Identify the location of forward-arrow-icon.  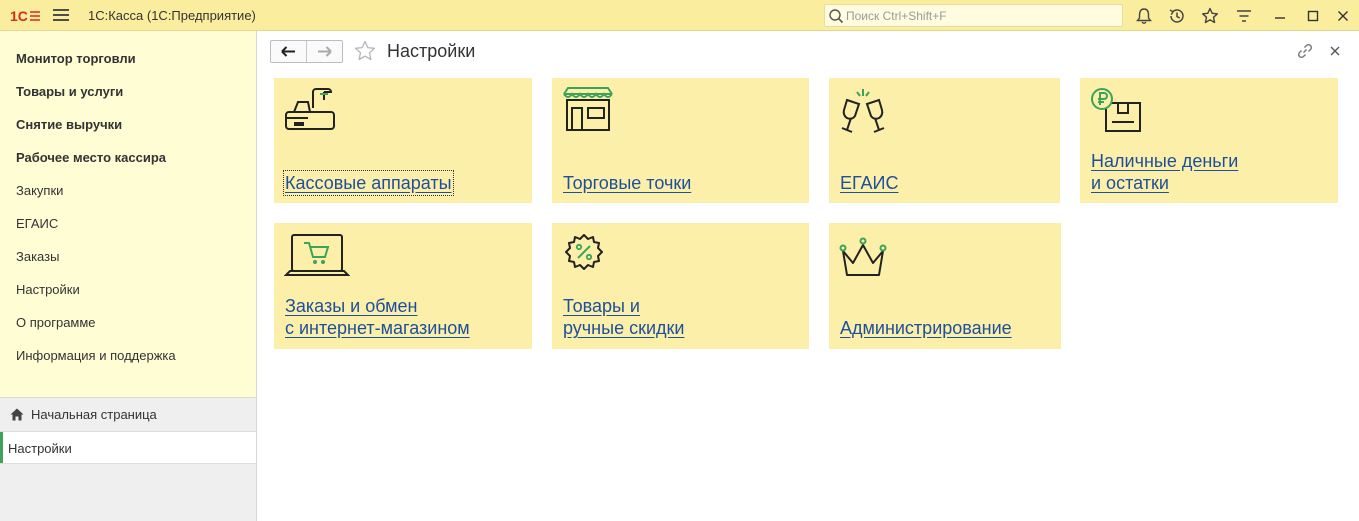
(324, 51).